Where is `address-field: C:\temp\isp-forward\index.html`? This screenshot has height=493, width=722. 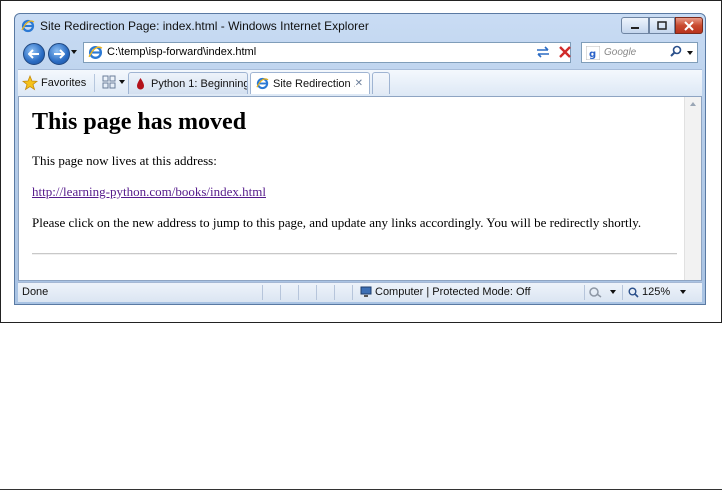 address-field: C:\temp\isp-forward\index.html is located at coordinates (181, 52).